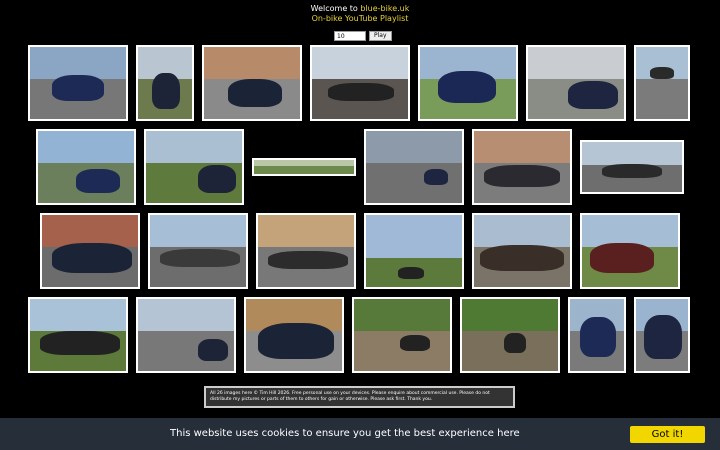 This screenshot has height=450, width=720. Describe the element at coordinates (380, 36) in the screenshot. I see `play-button: Play` at that location.